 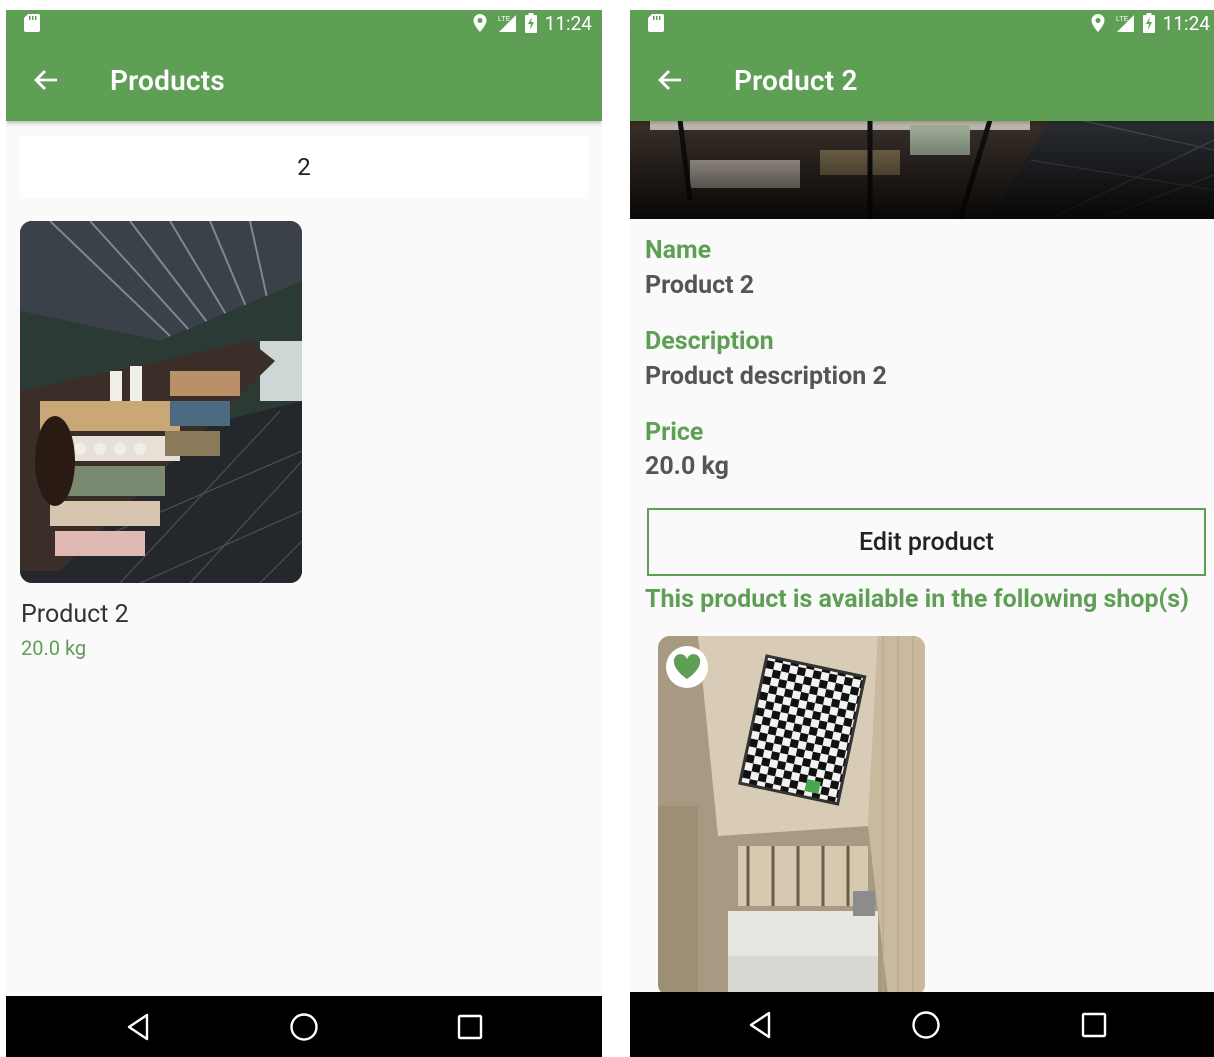 I want to click on search-input: 2, so click(x=304, y=167).